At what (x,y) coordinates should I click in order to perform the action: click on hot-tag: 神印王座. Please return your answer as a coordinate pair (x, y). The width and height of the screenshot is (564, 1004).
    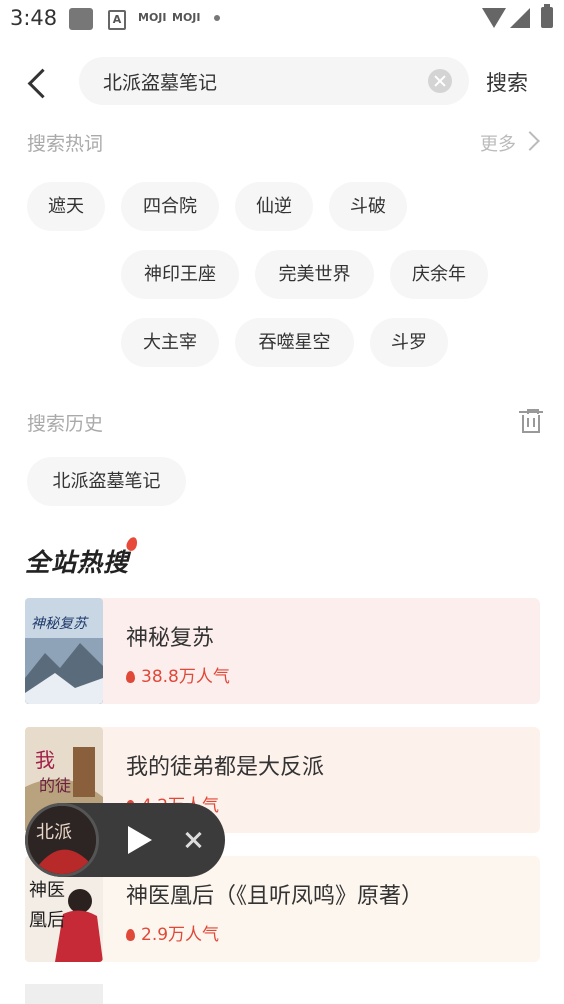
    Looking at the image, I should click on (180, 274).